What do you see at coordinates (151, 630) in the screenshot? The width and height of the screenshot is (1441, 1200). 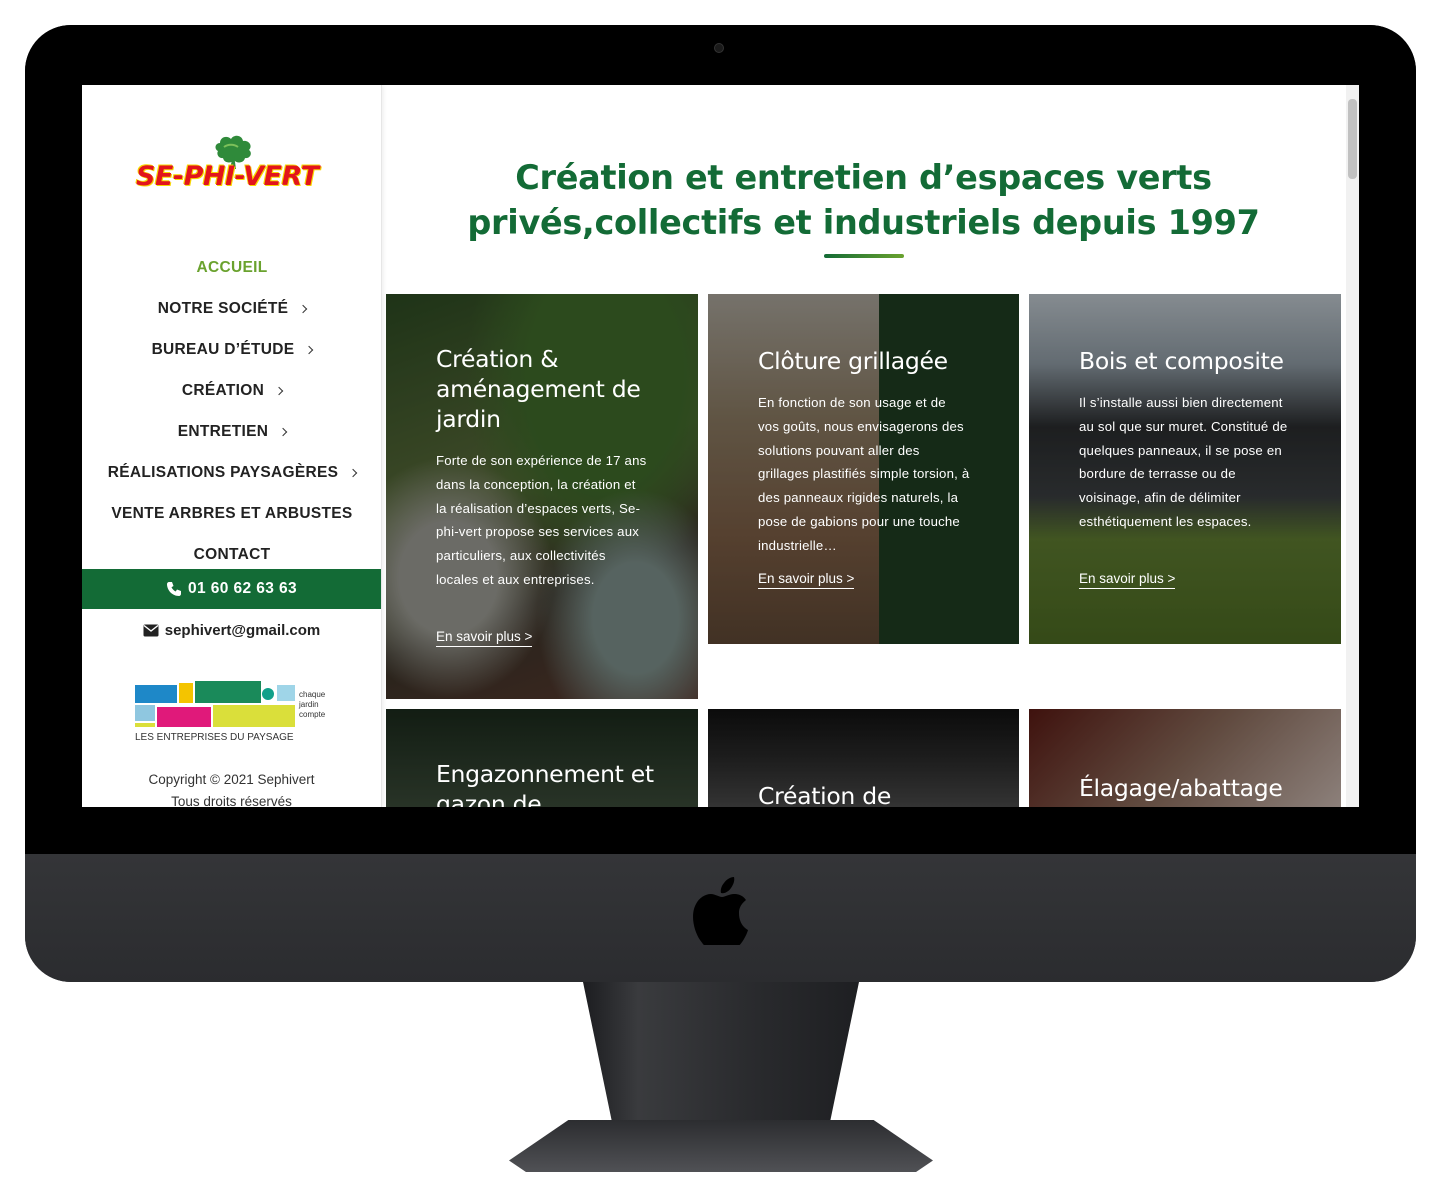 I see `envelope-icon` at bounding box center [151, 630].